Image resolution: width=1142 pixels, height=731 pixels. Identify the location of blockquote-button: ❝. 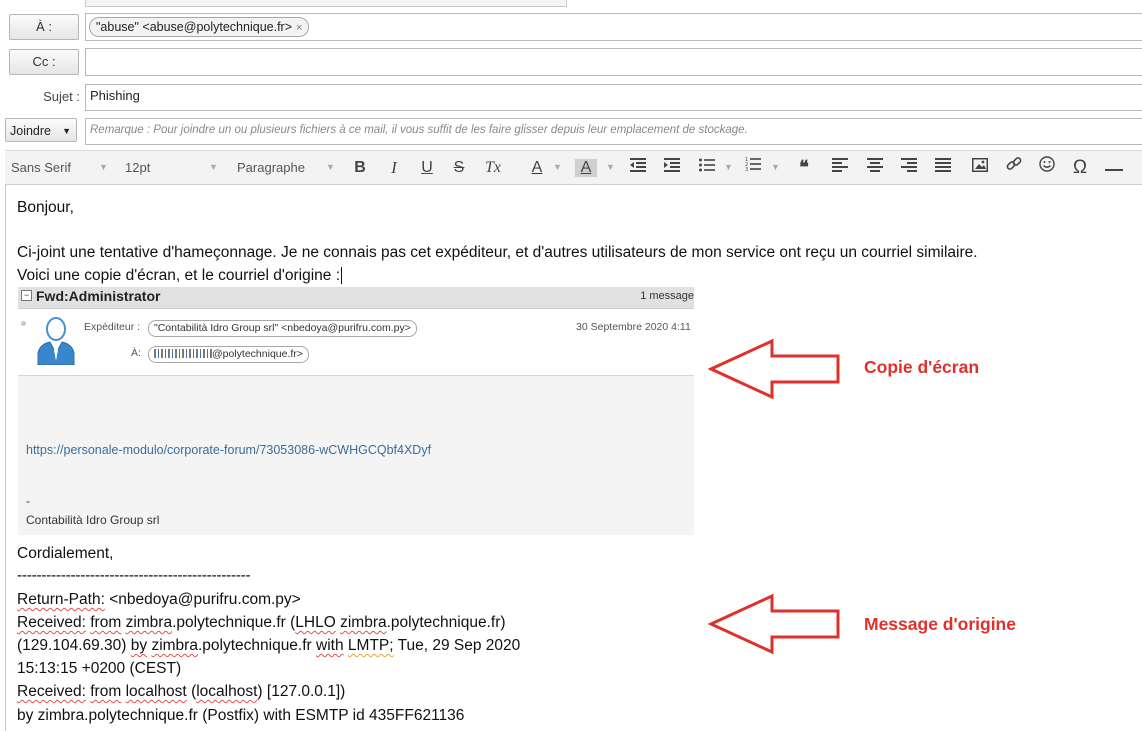
(804, 167).